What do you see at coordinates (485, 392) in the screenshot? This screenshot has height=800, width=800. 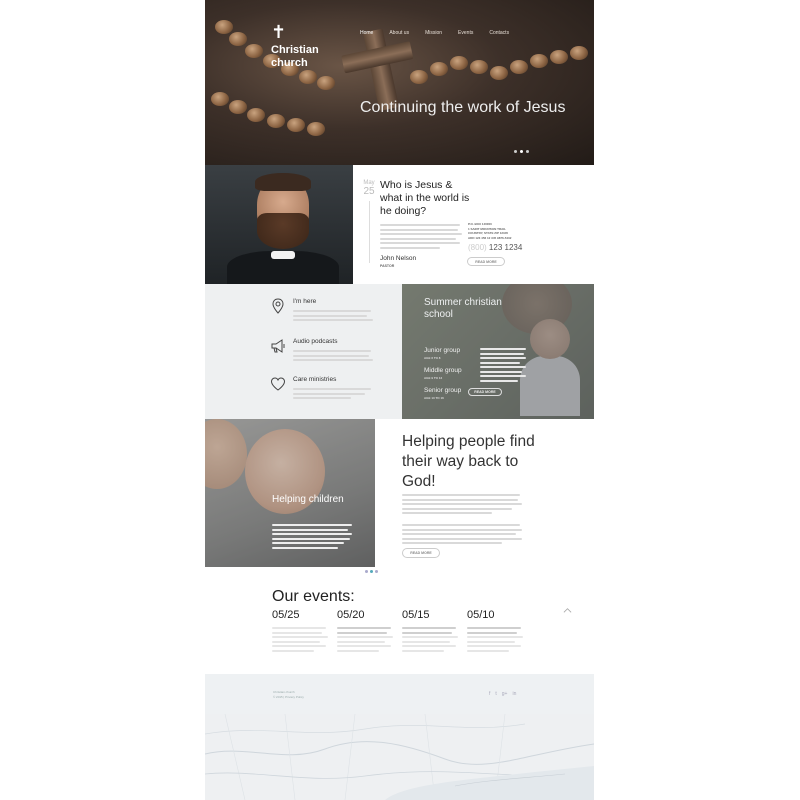 I see `school-read-more-button: READ MORE` at bounding box center [485, 392].